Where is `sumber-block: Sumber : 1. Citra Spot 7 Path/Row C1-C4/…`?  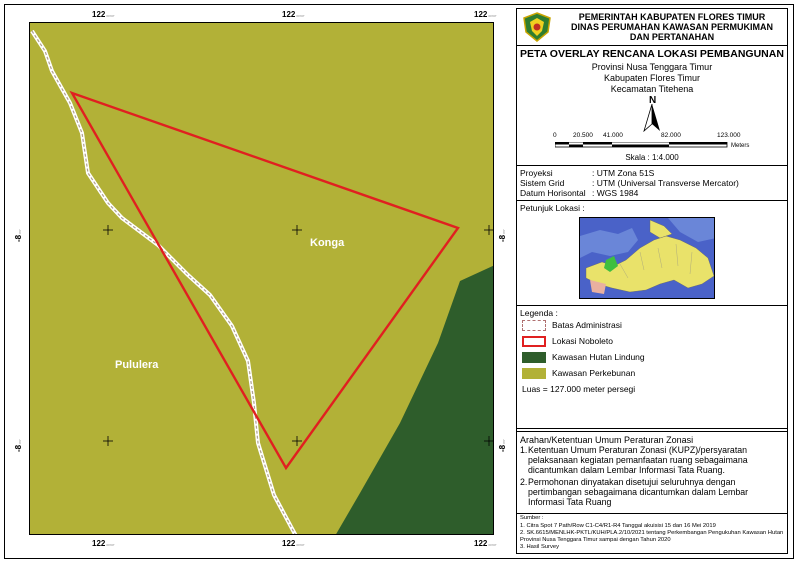 sumber-block: Sumber : 1. Citra Spot 7 Path/Row C1-C4/… is located at coordinates (652, 534).